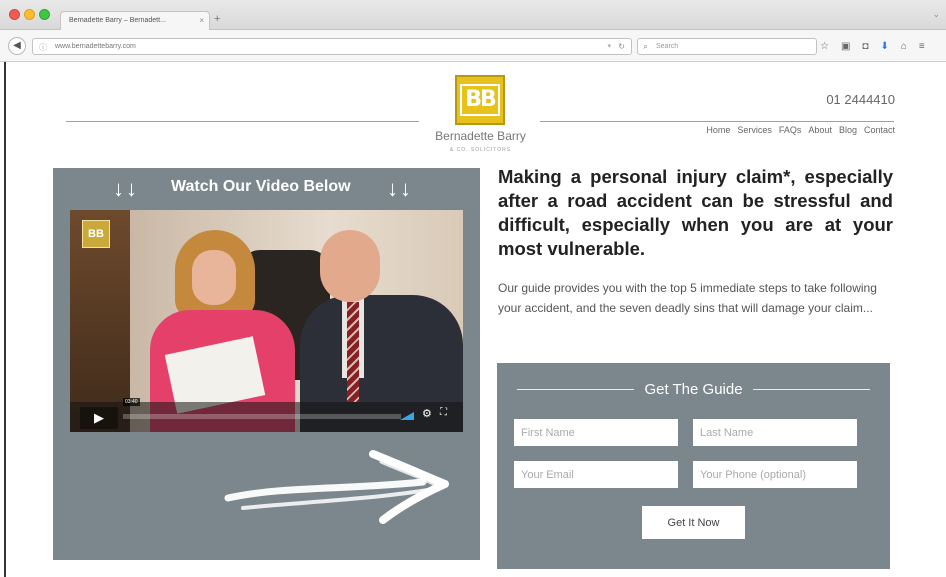 The height and width of the screenshot is (577, 946). Describe the element at coordinates (407, 416) in the screenshot. I see `volume-icon` at that location.